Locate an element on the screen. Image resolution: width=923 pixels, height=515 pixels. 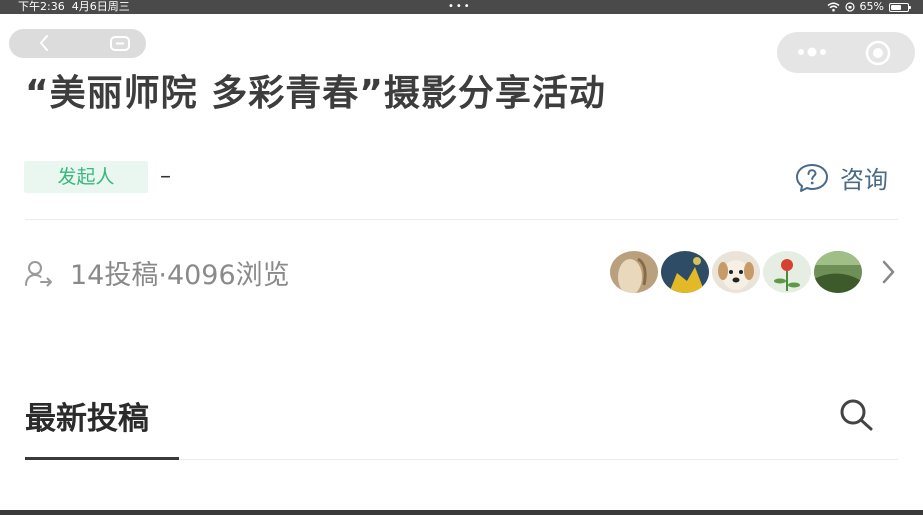
tab-latest-submissions: 最新投稿 is located at coordinates (87, 415).